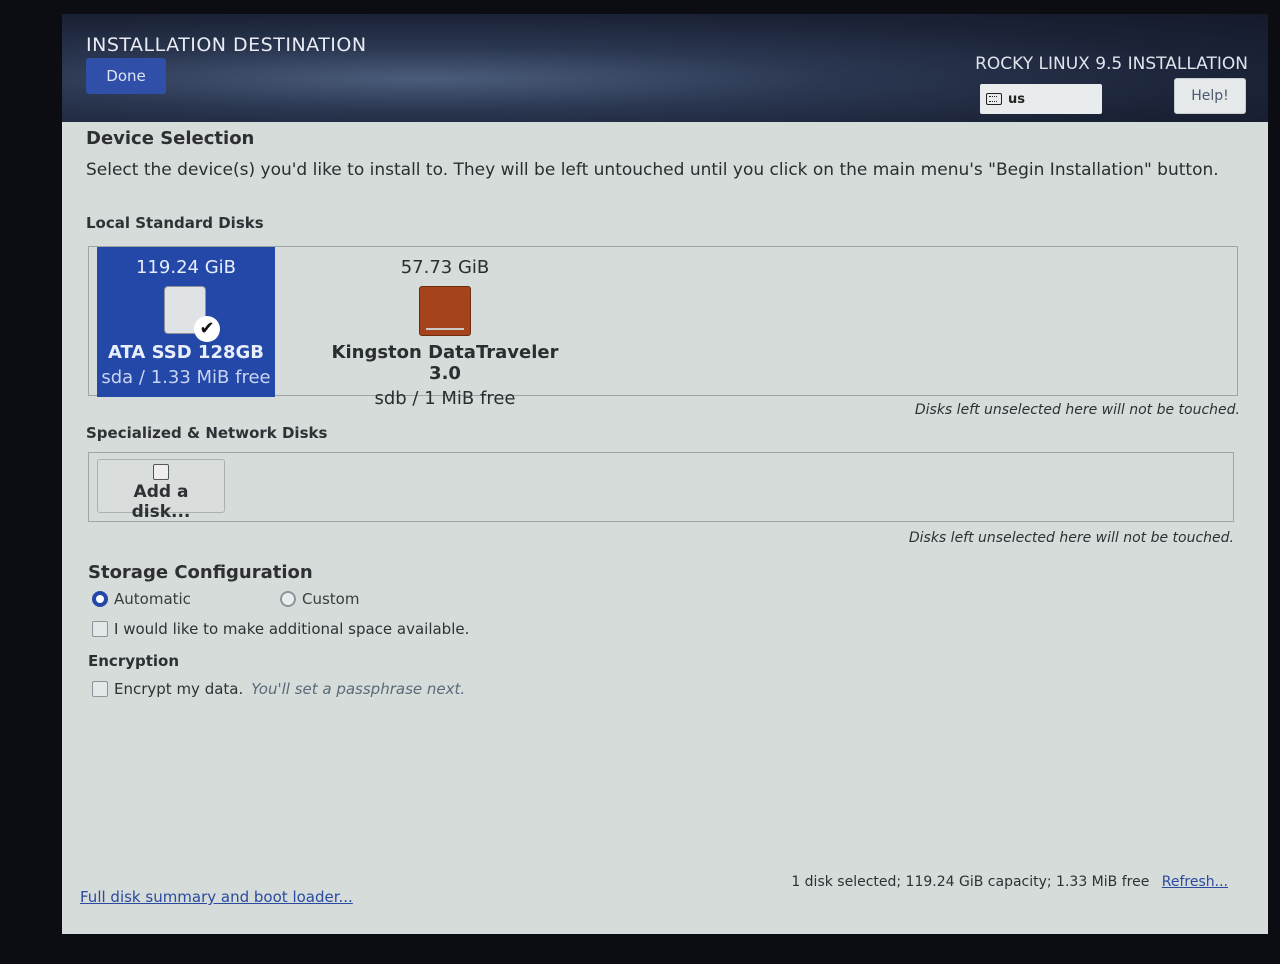 The height and width of the screenshot is (964, 1280). Describe the element at coordinates (1016, 99) in the screenshot. I see `keyboard-layout-label: us` at that location.